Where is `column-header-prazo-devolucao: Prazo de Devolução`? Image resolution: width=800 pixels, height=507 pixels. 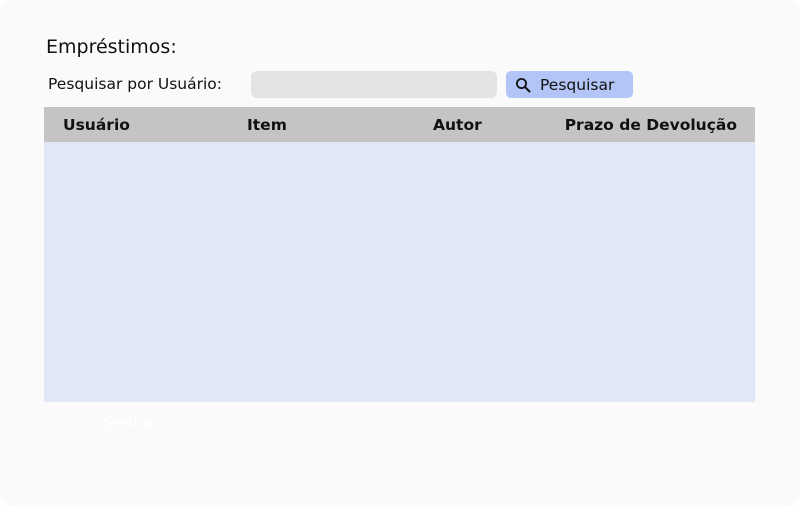
column-header-prazo-devolucao: Prazo de Devolução is located at coordinates (651, 125).